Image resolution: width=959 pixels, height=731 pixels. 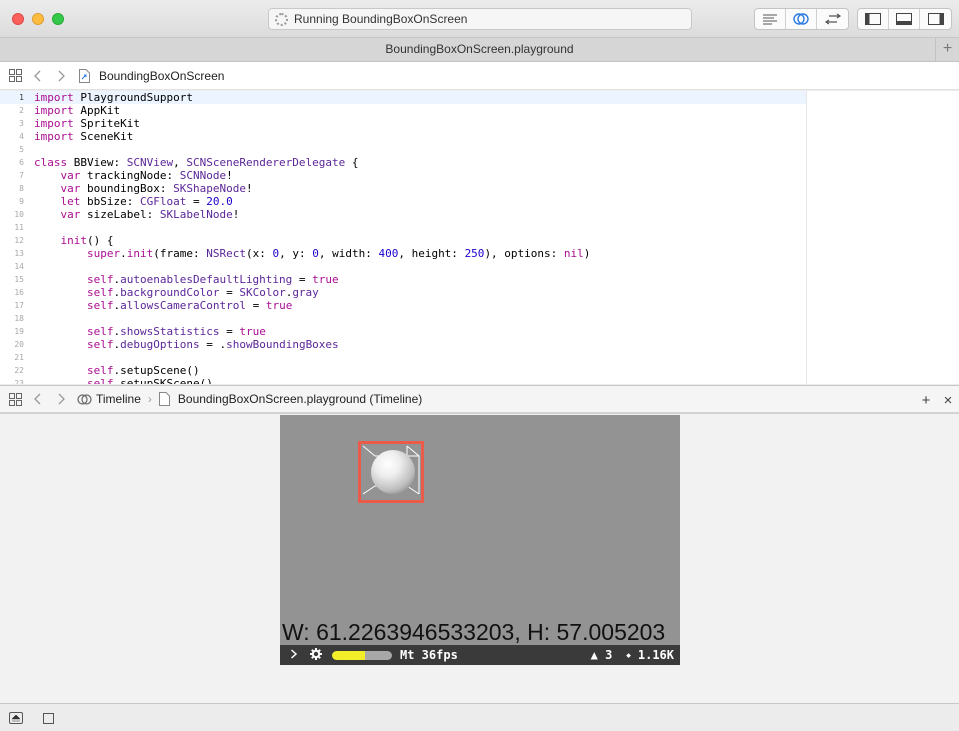 What do you see at coordinates (403, 110) in the screenshot?
I see `code-line: 2 import AppKit` at bounding box center [403, 110].